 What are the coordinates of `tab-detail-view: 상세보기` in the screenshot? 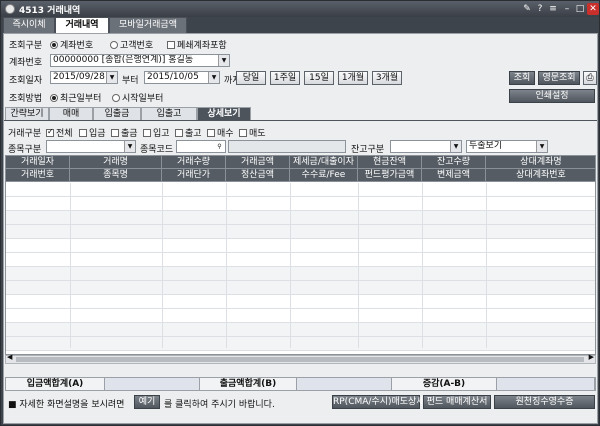 It's located at (224, 114).